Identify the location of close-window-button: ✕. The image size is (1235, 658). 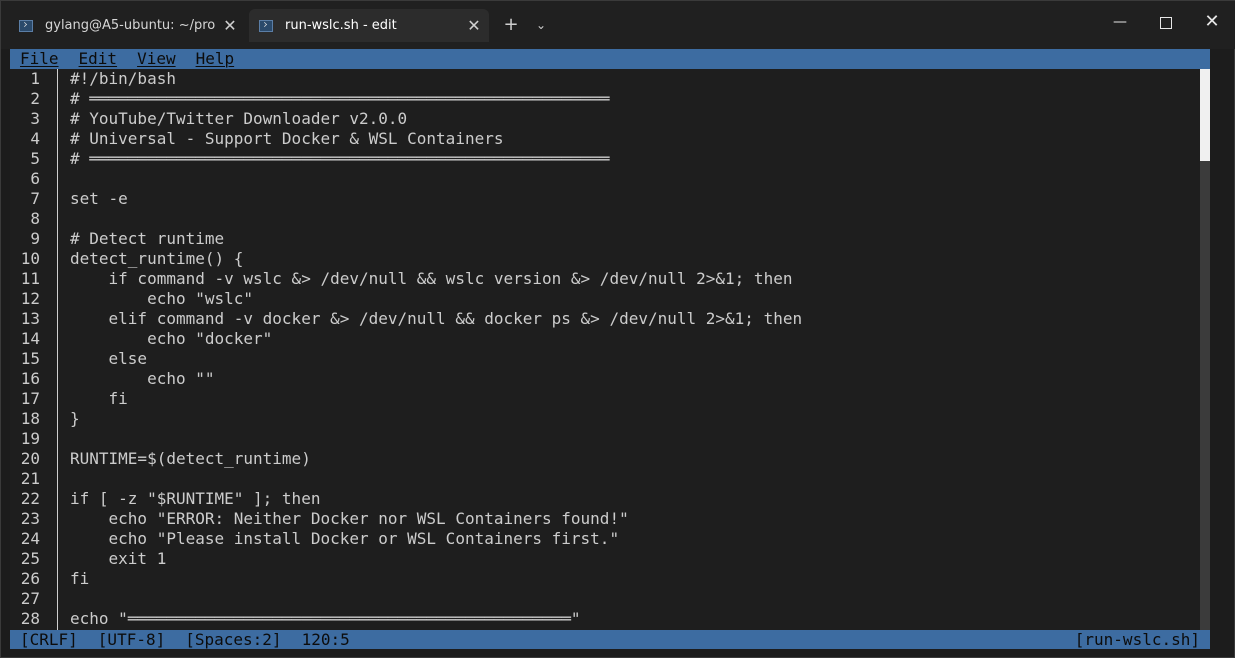
(1212, 22).